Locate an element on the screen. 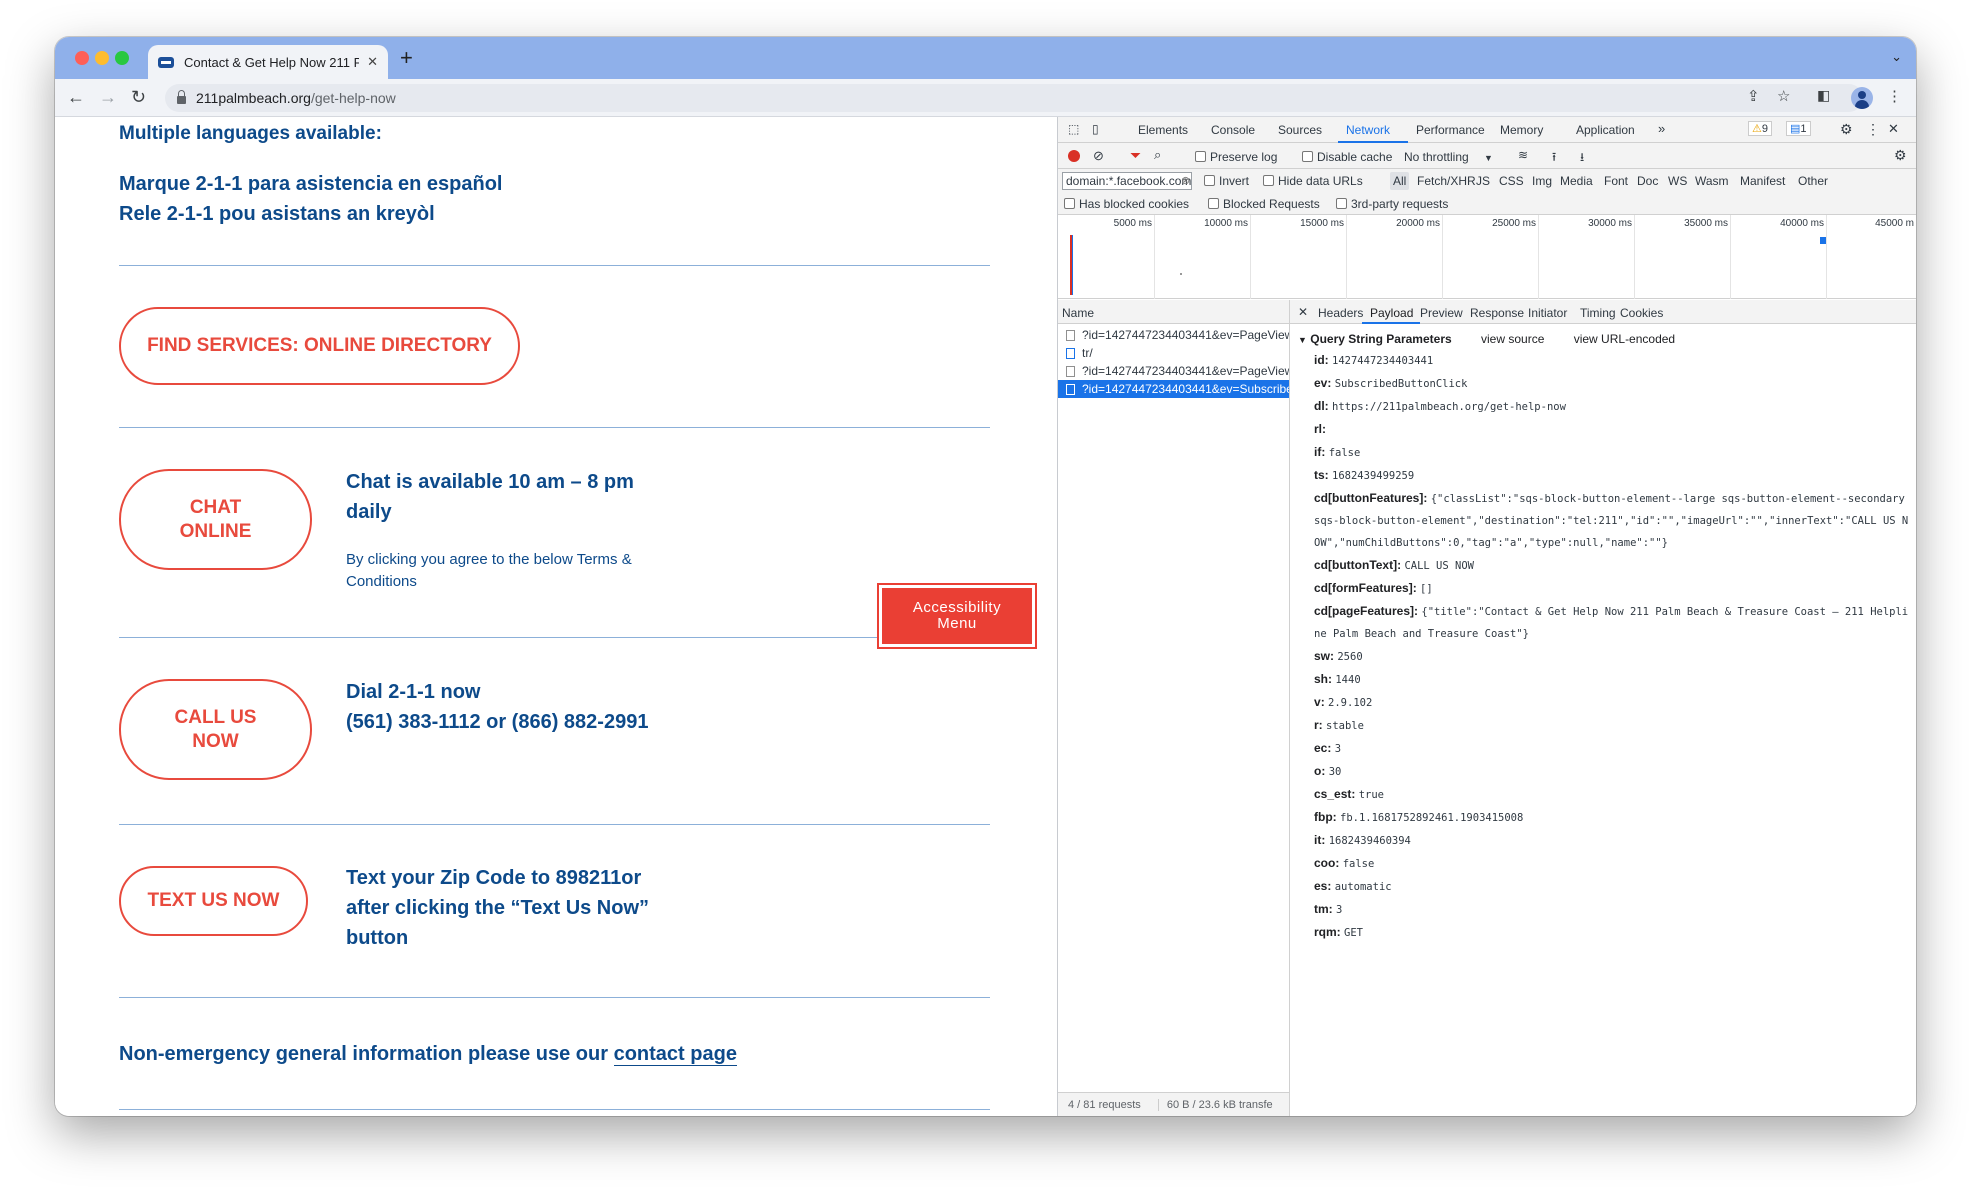 The image size is (1971, 1191). detail-tab-response: Response is located at coordinates (1497, 313).